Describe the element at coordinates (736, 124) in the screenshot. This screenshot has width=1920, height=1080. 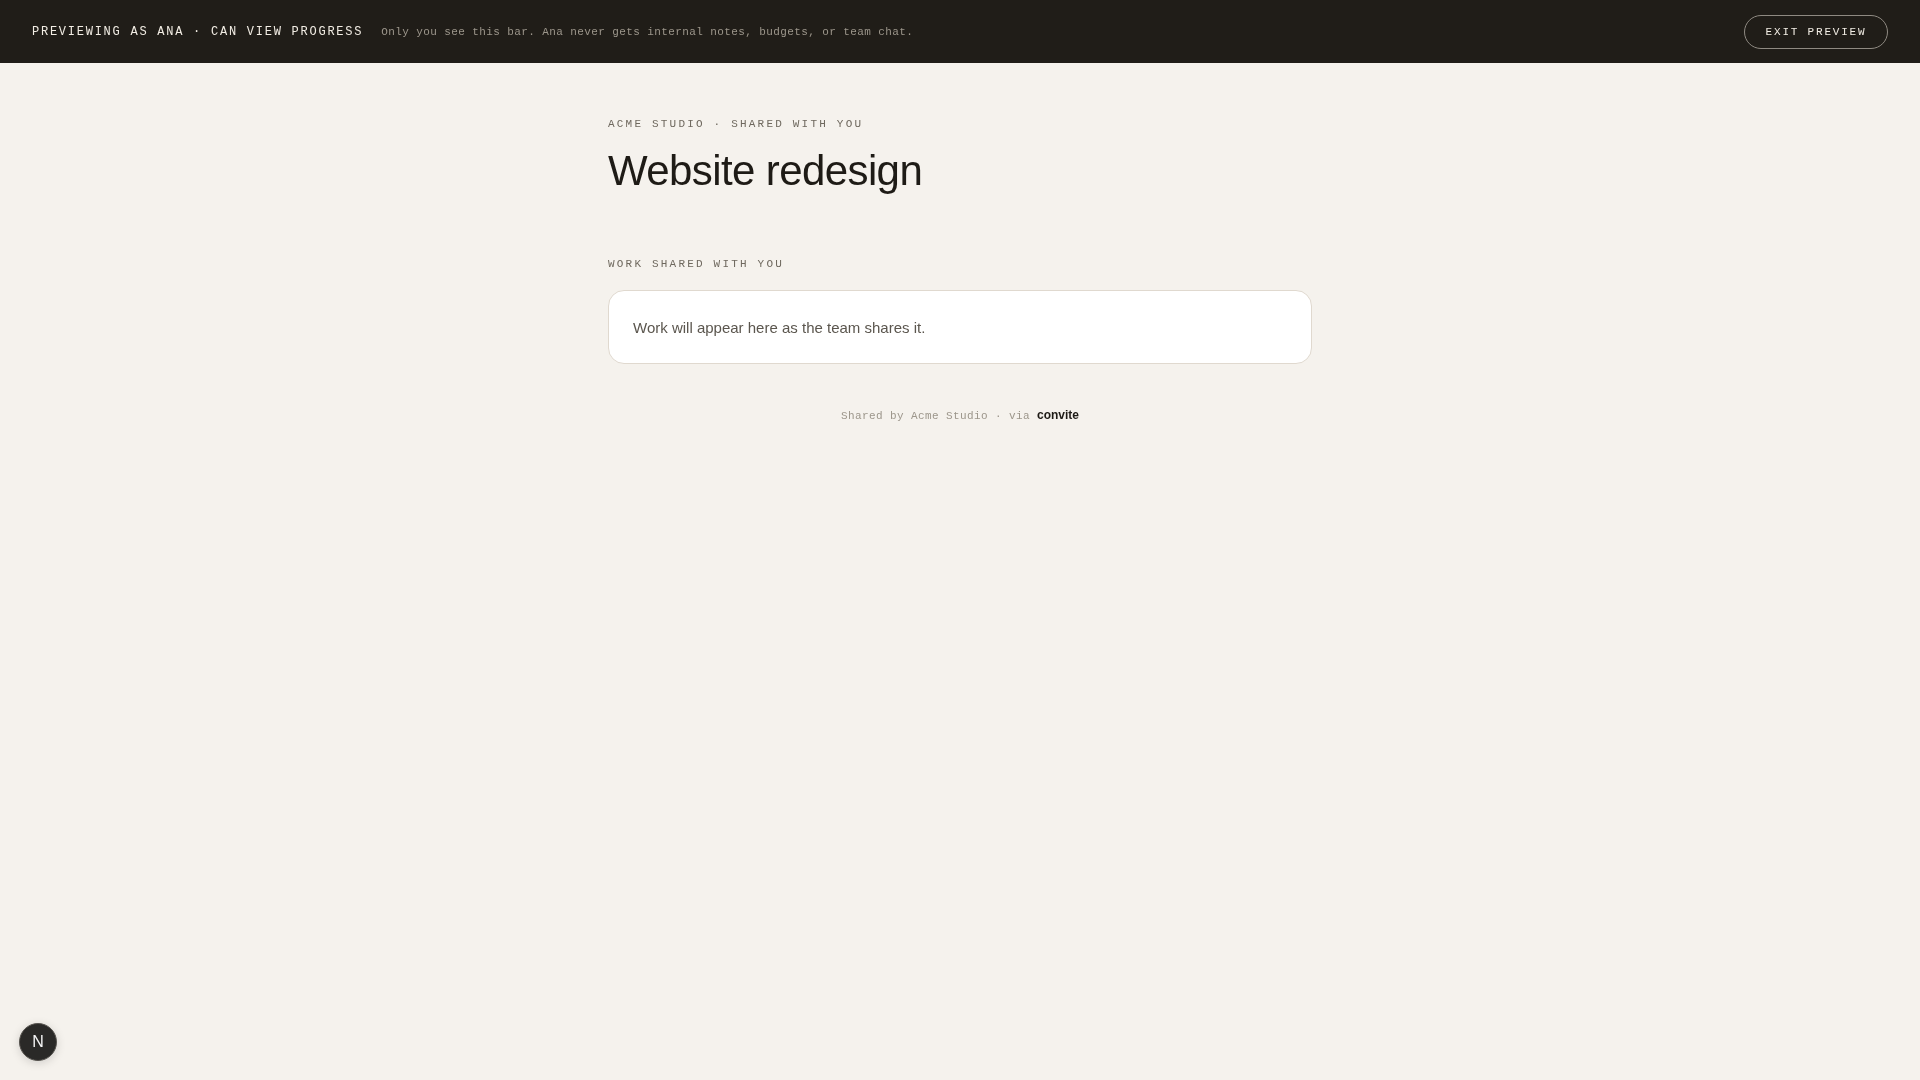
I see `breadcrumb-eyebrow: ACME STUDIO · SHARED WITH YOU` at that location.